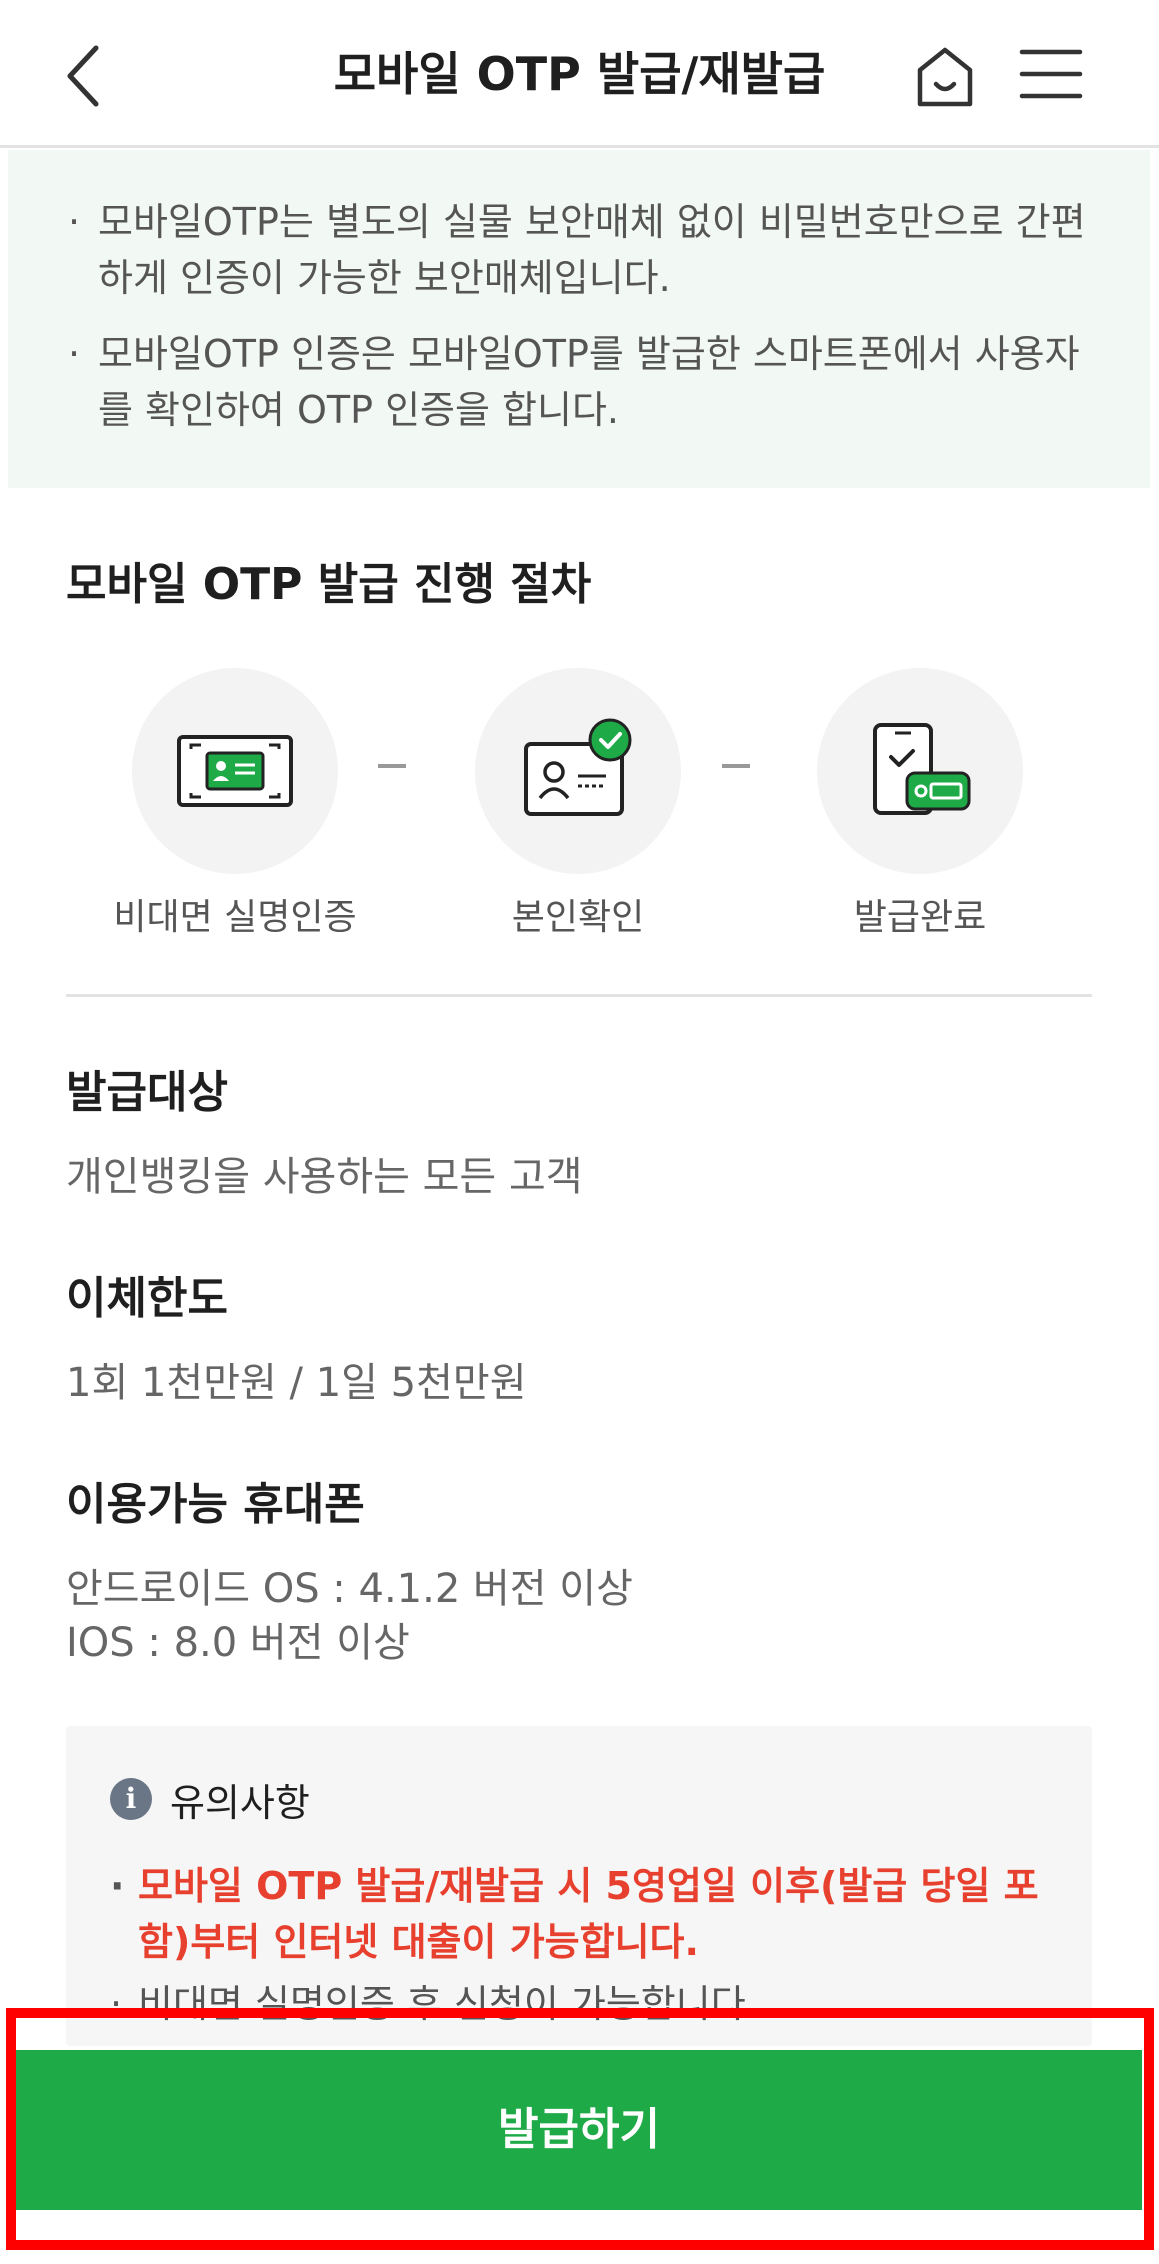 The width and height of the screenshot is (1159, 2264). I want to click on procedure-title: 모바일 OTP 발급 진행 절차, so click(329, 584).